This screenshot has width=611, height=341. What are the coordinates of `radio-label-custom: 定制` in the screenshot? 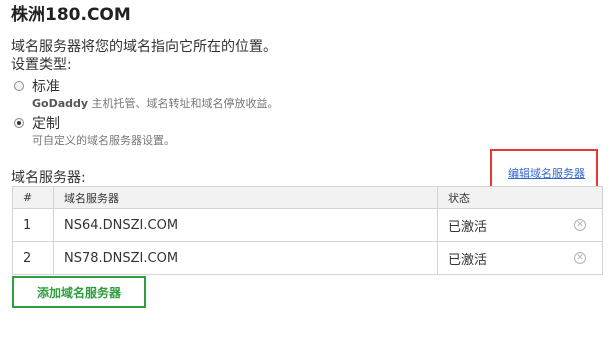 It's located at (46, 124).